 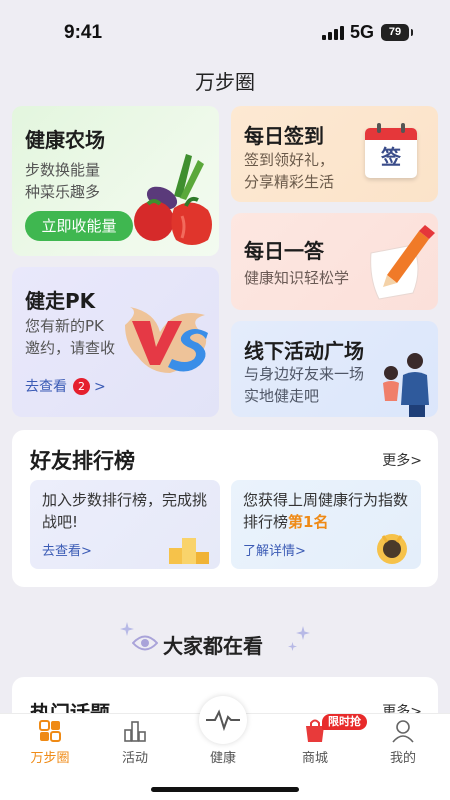 I want to click on everyone-watching-title: 大家都在看, so click(x=213, y=646).